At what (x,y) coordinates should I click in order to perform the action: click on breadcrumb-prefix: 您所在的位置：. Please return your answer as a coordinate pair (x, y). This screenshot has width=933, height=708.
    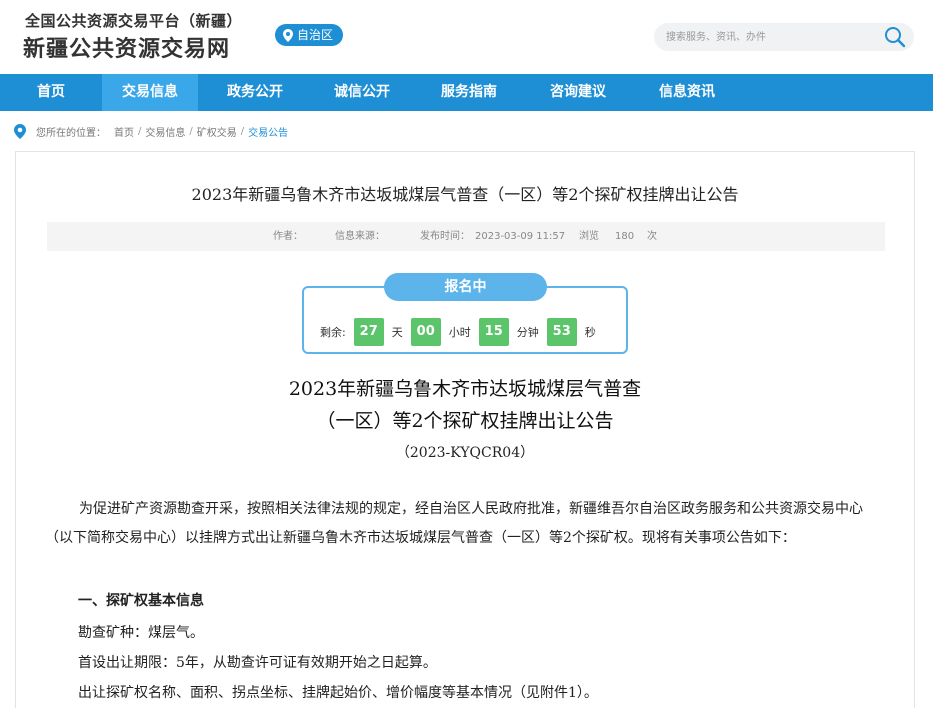
    Looking at the image, I should click on (71, 133).